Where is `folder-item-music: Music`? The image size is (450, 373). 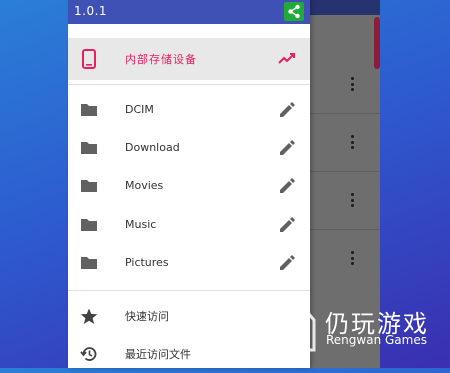 folder-item-music: Music is located at coordinates (189, 226).